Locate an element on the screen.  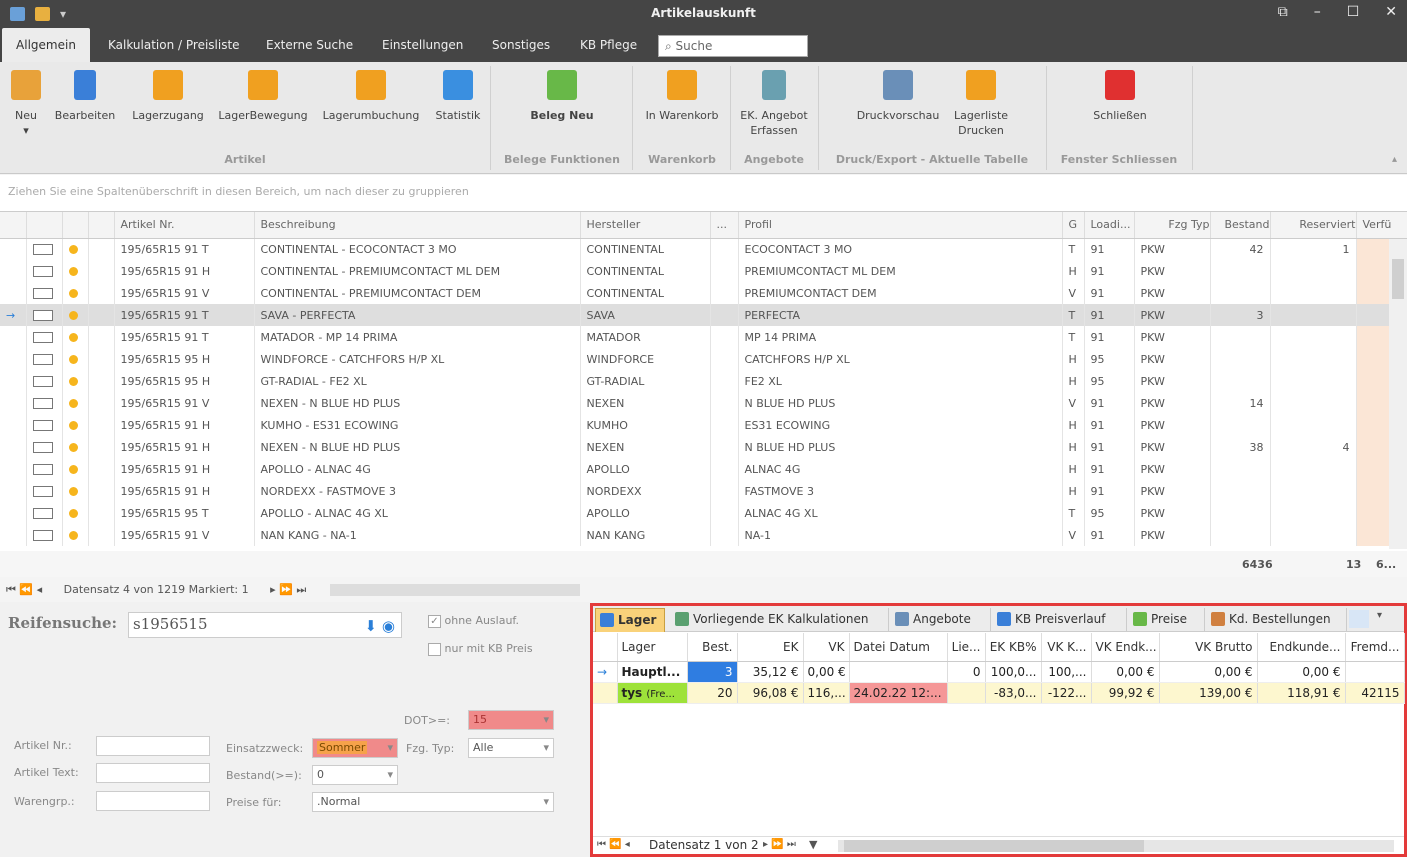
minimize-button: – is located at coordinates (1317, 12).